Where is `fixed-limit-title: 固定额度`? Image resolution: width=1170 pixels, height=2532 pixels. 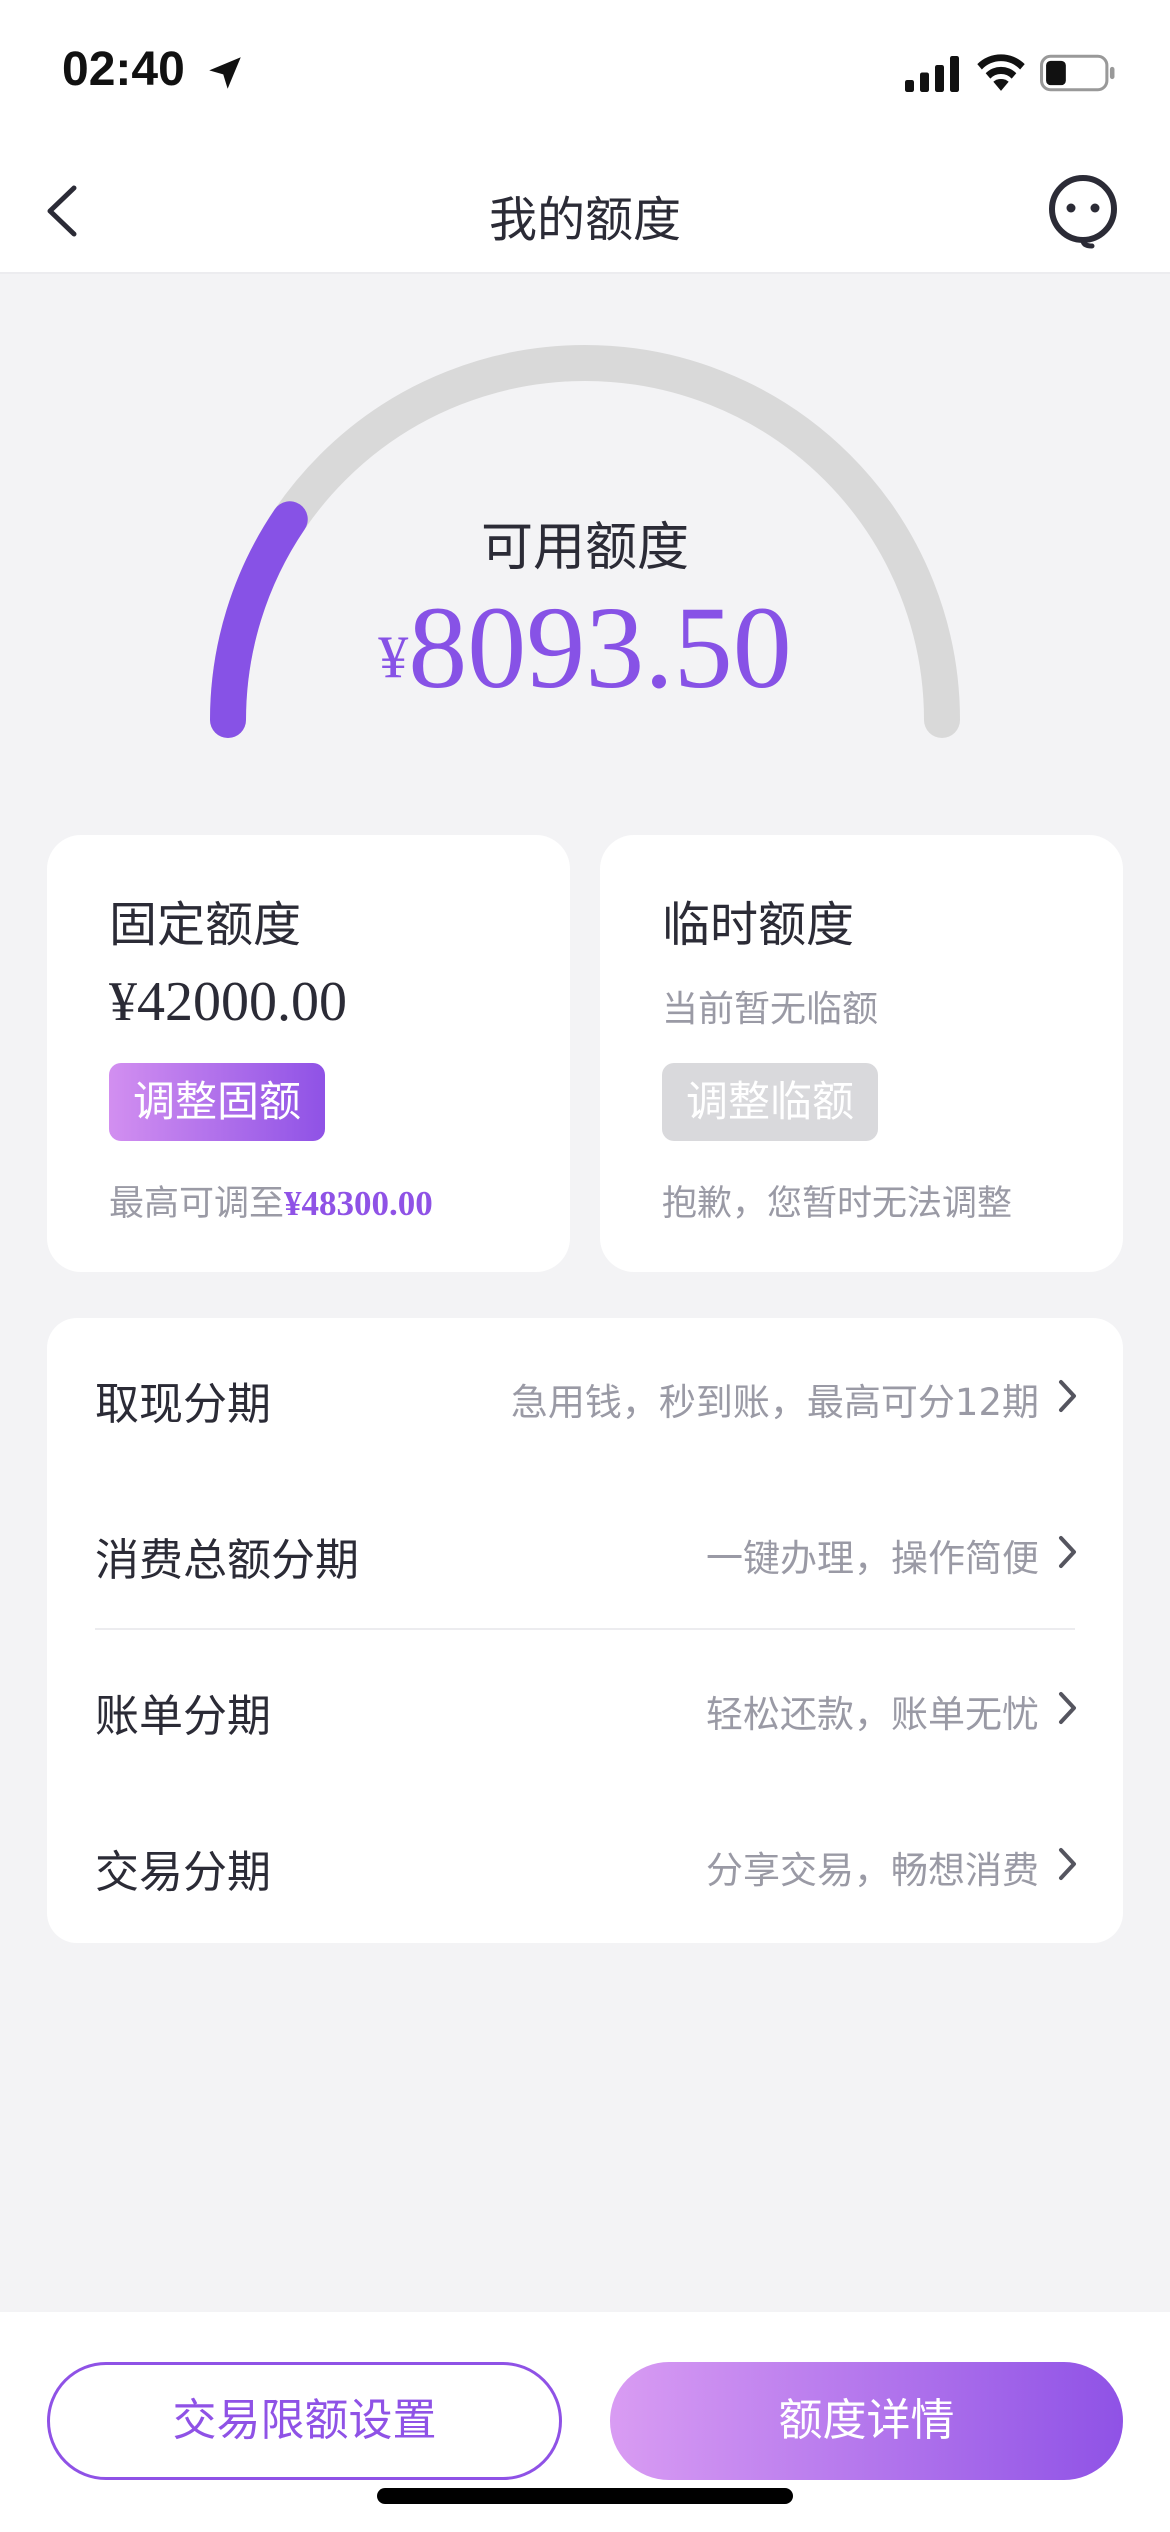
fixed-limit-title: 固定额度 is located at coordinates (205, 925).